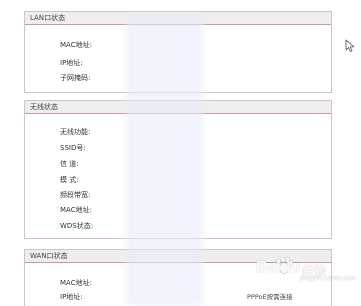 The height and width of the screenshot is (306, 361). What do you see at coordinates (69, 164) in the screenshot?
I see `wireless-channel-label: 信 道:` at bounding box center [69, 164].